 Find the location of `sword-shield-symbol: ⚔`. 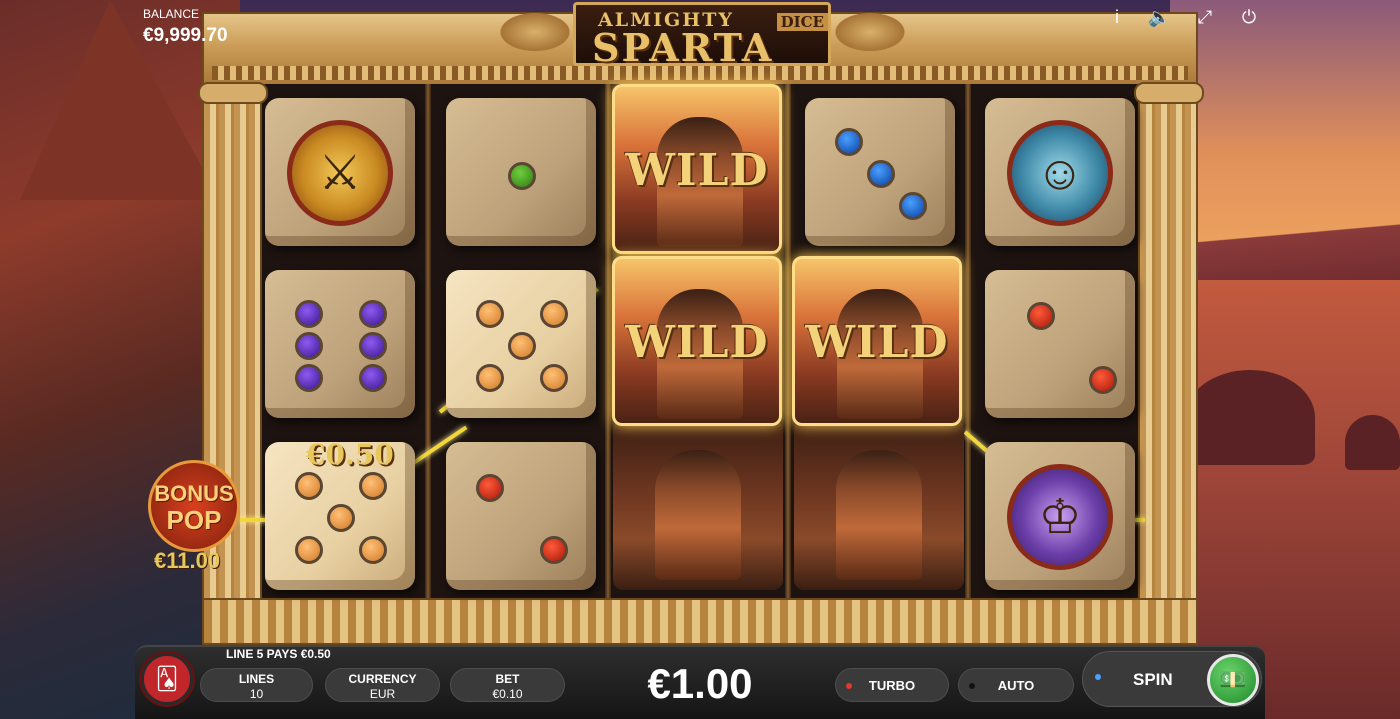

sword-shield-symbol: ⚔ is located at coordinates (340, 173).